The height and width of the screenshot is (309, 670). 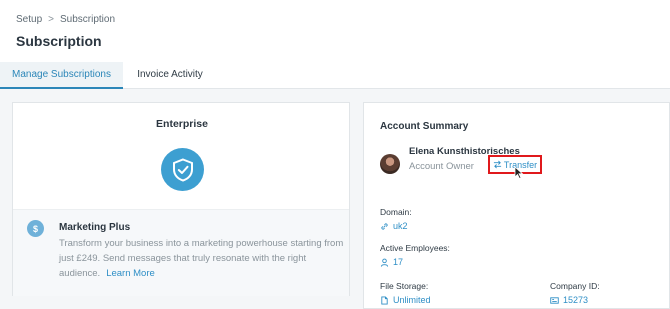 I want to click on account-summary-title: Account Summary, so click(x=424, y=126).